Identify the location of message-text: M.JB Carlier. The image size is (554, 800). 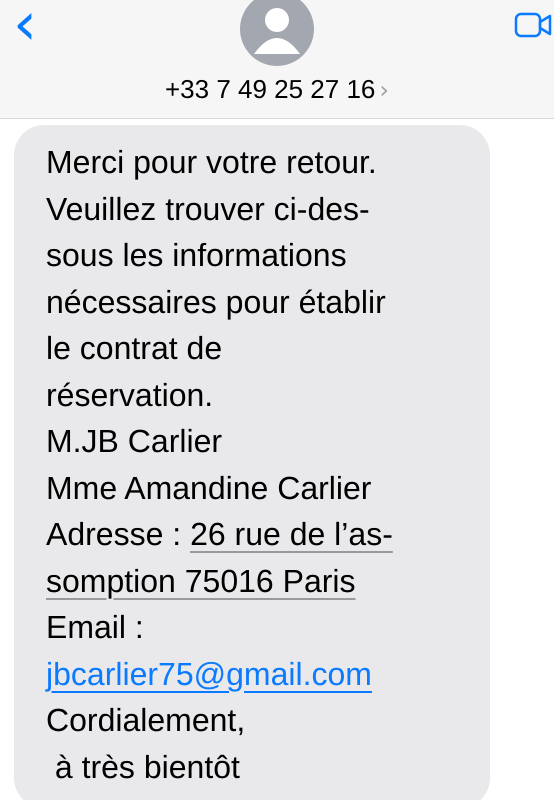
(134, 441).